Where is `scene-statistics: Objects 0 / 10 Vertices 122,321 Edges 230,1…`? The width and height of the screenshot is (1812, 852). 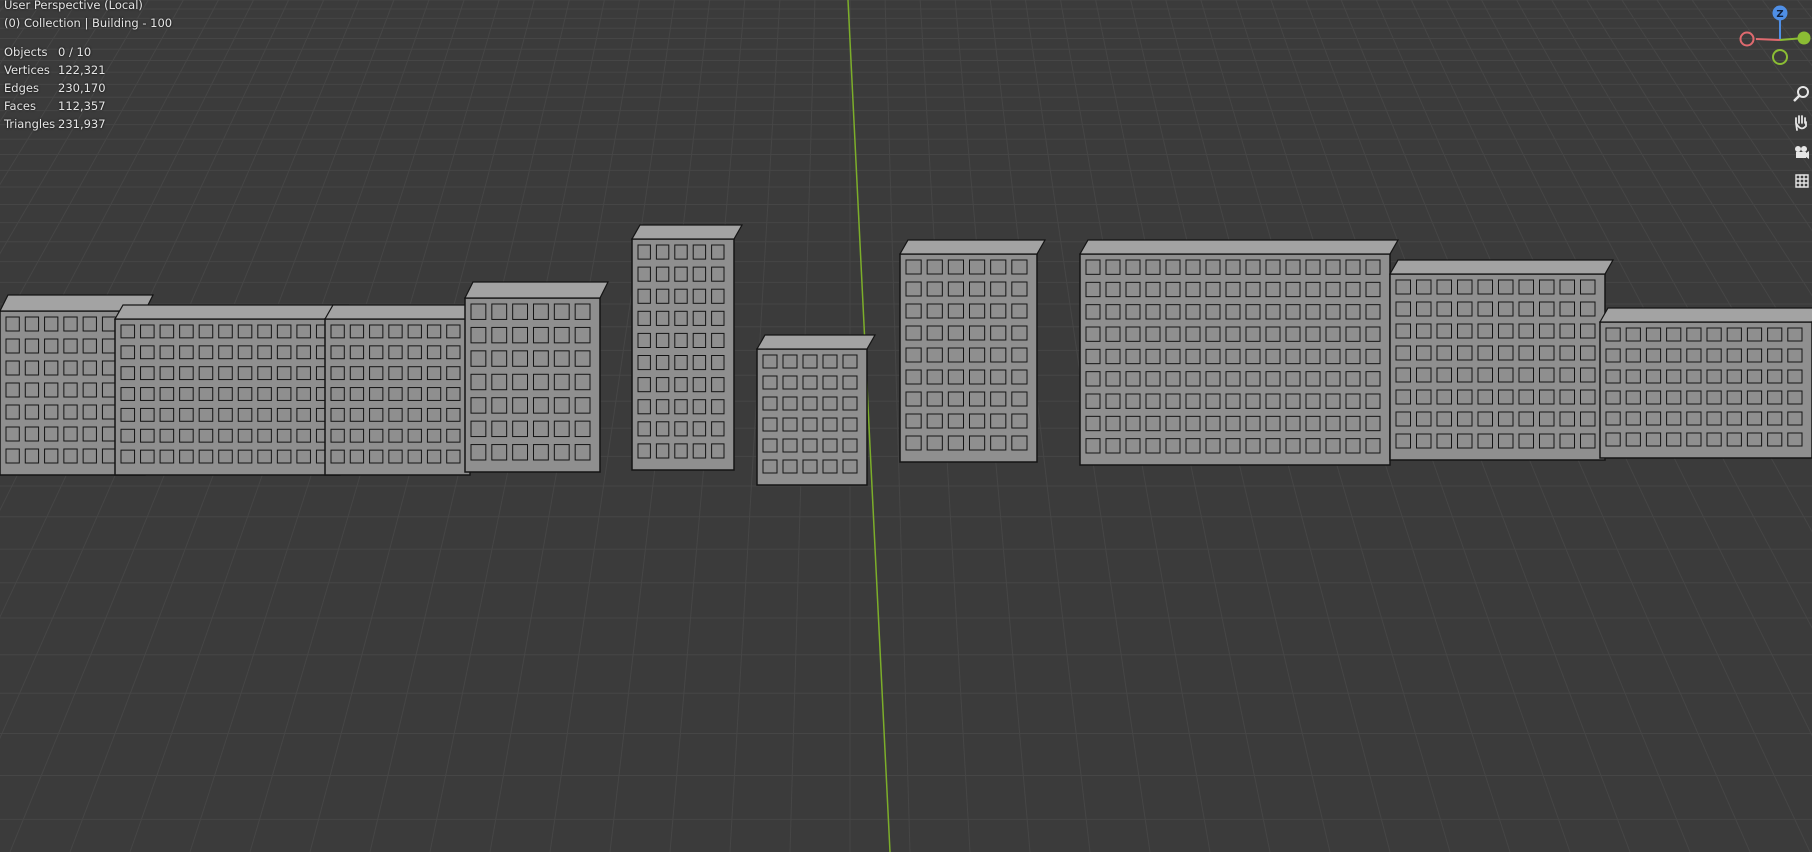
scene-statistics: Objects 0 / 10 Vertices 122,321 Edges 230,1… is located at coordinates (55, 88).